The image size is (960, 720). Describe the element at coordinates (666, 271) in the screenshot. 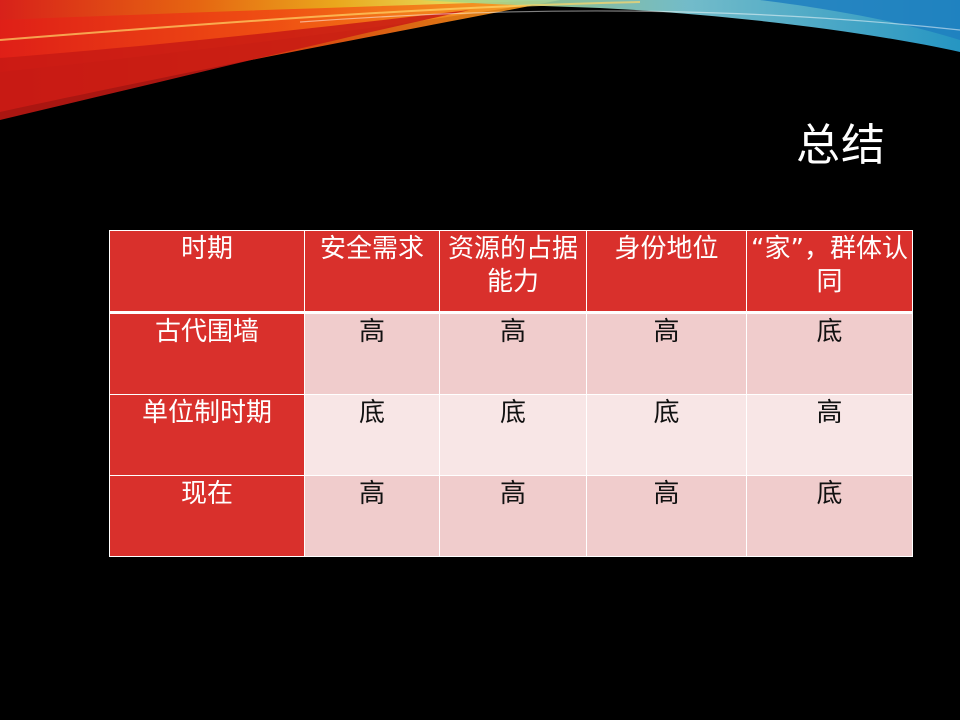

I see `column-header: 身份地位` at that location.